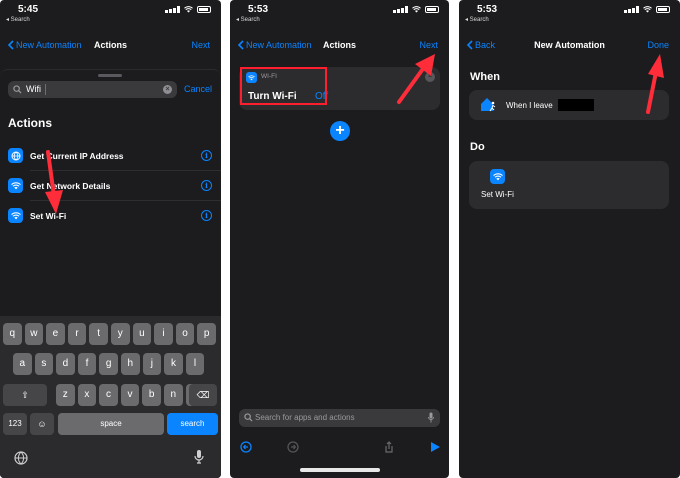  Describe the element at coordinates (389, 447) in the screenshot. I see `share-icon` at that location.